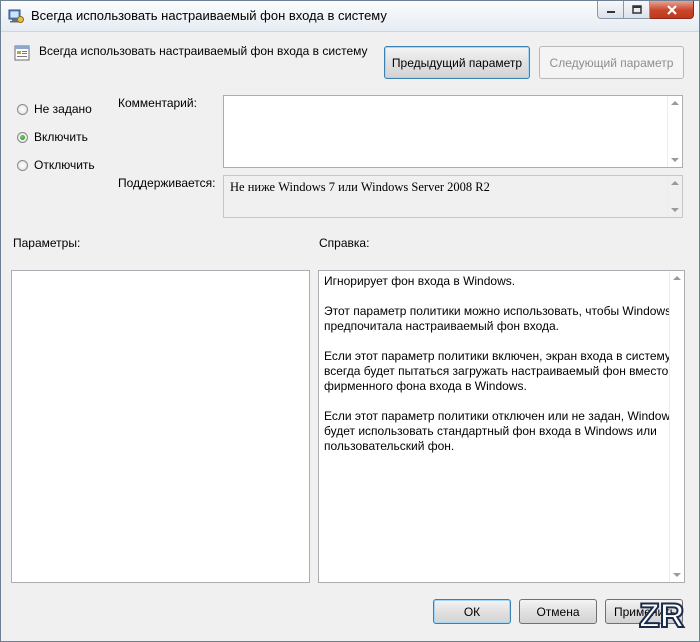  I want to click on caption-buttons, so click(645, 10).